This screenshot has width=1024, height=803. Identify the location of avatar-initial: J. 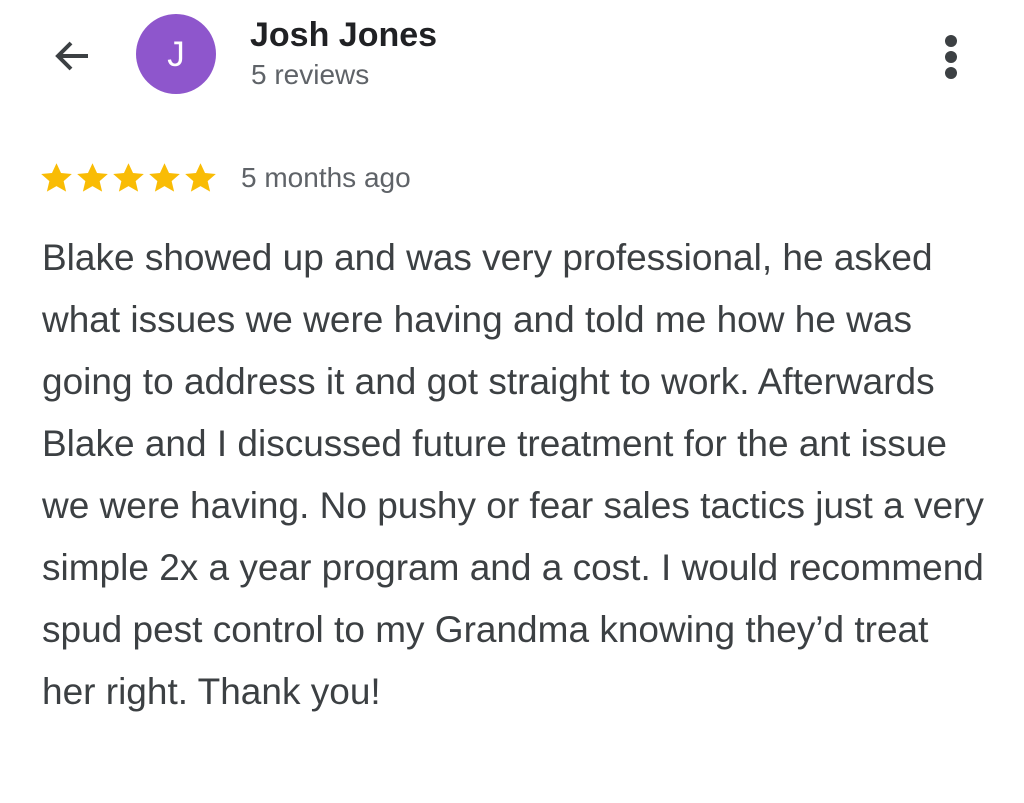
(176, 54).